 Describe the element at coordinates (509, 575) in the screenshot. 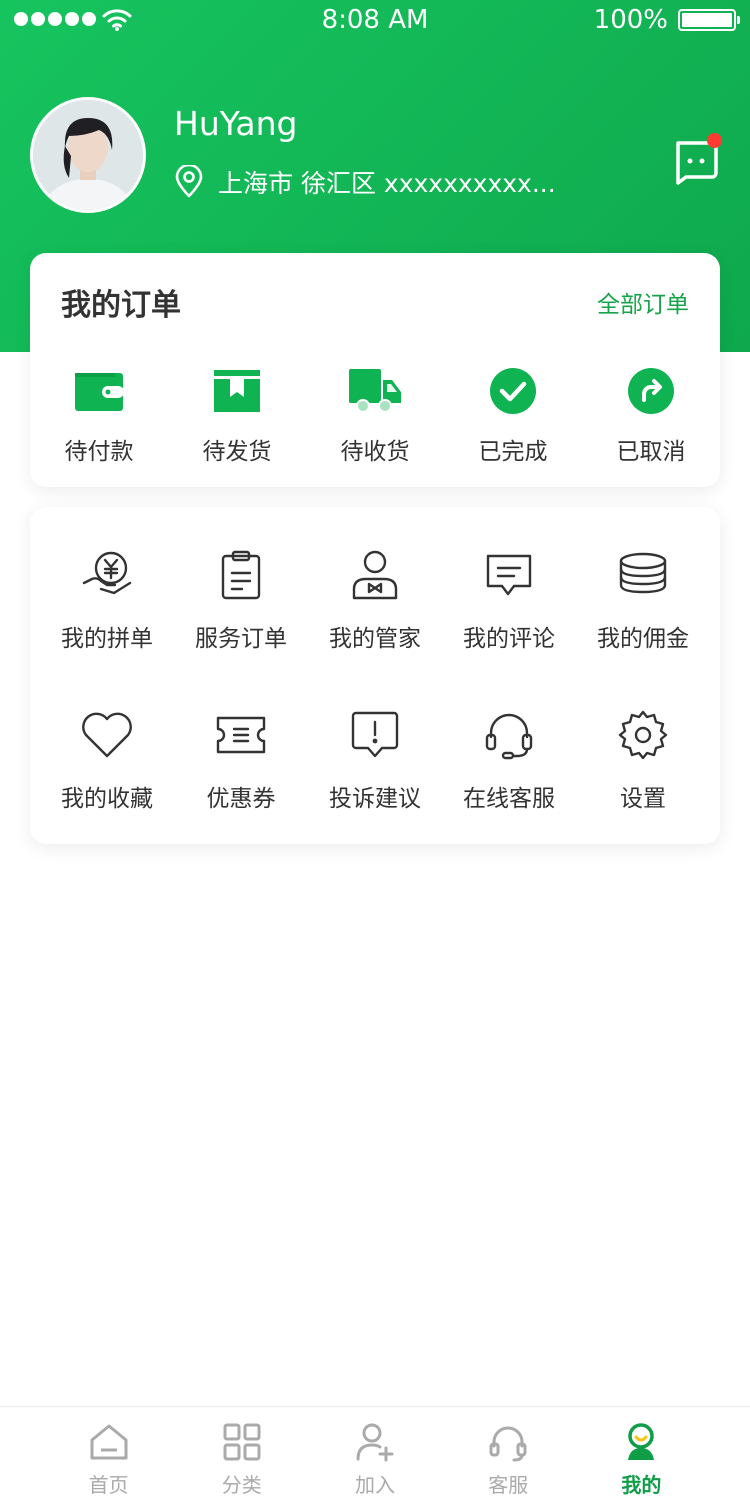

I see `comment-icon` at that location.